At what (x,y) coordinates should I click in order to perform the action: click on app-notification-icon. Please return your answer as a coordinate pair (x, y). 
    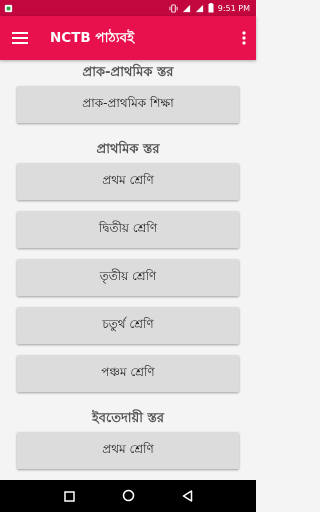
    Looking at the image, I should click on (8, 8).